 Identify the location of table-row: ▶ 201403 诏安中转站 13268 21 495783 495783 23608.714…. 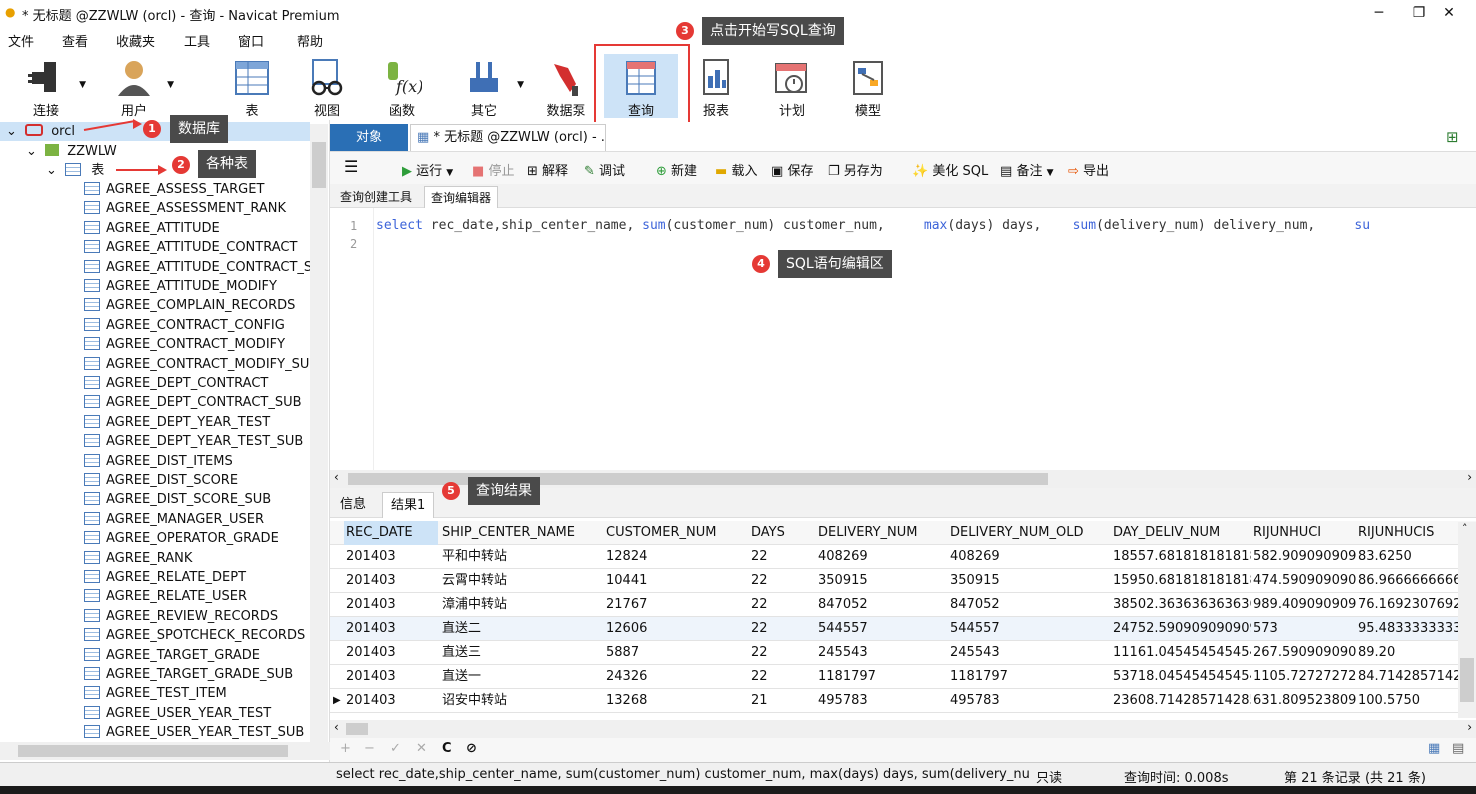
(903, 701).